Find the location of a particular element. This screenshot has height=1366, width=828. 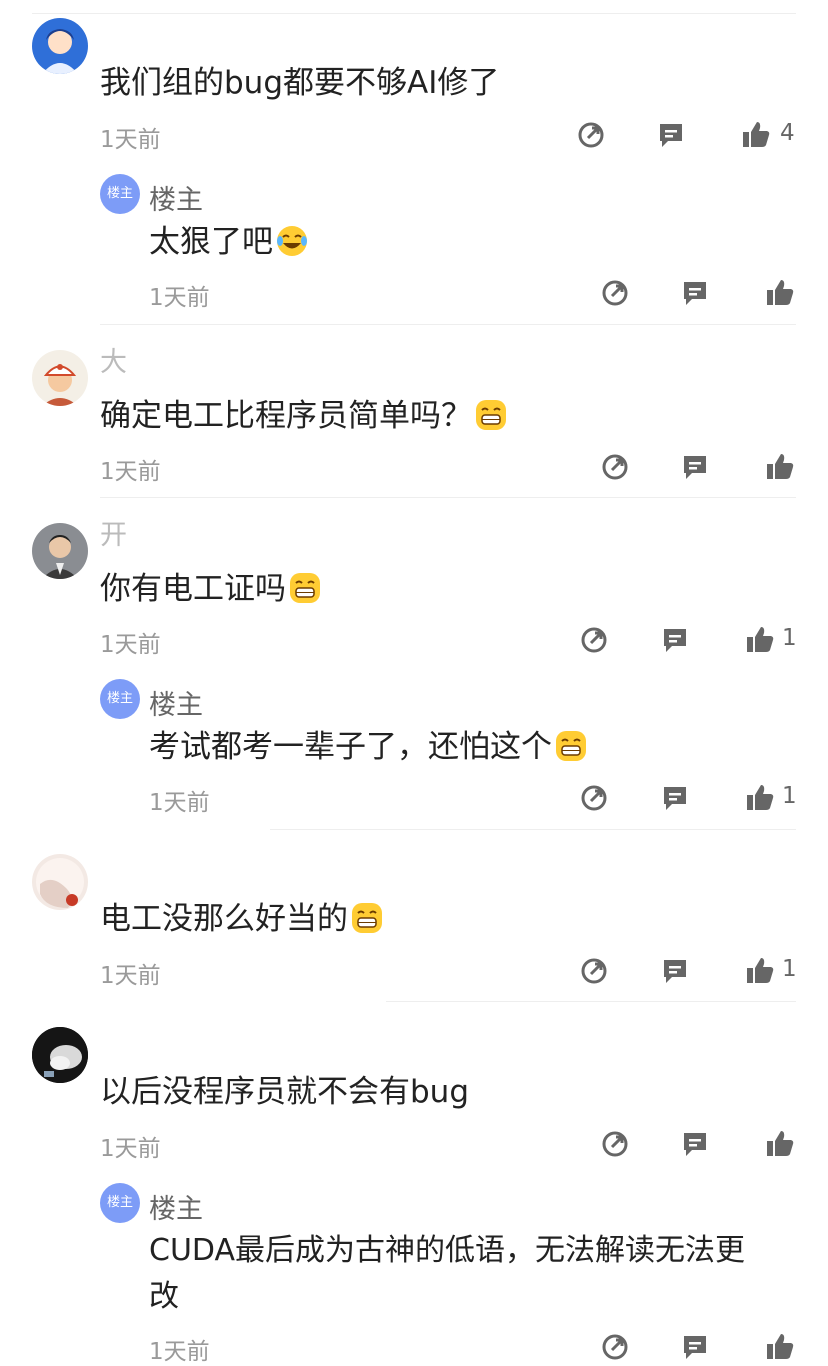

comment-text: 确定电工比程序员简单吗？ is located at coordinates (304, 416).